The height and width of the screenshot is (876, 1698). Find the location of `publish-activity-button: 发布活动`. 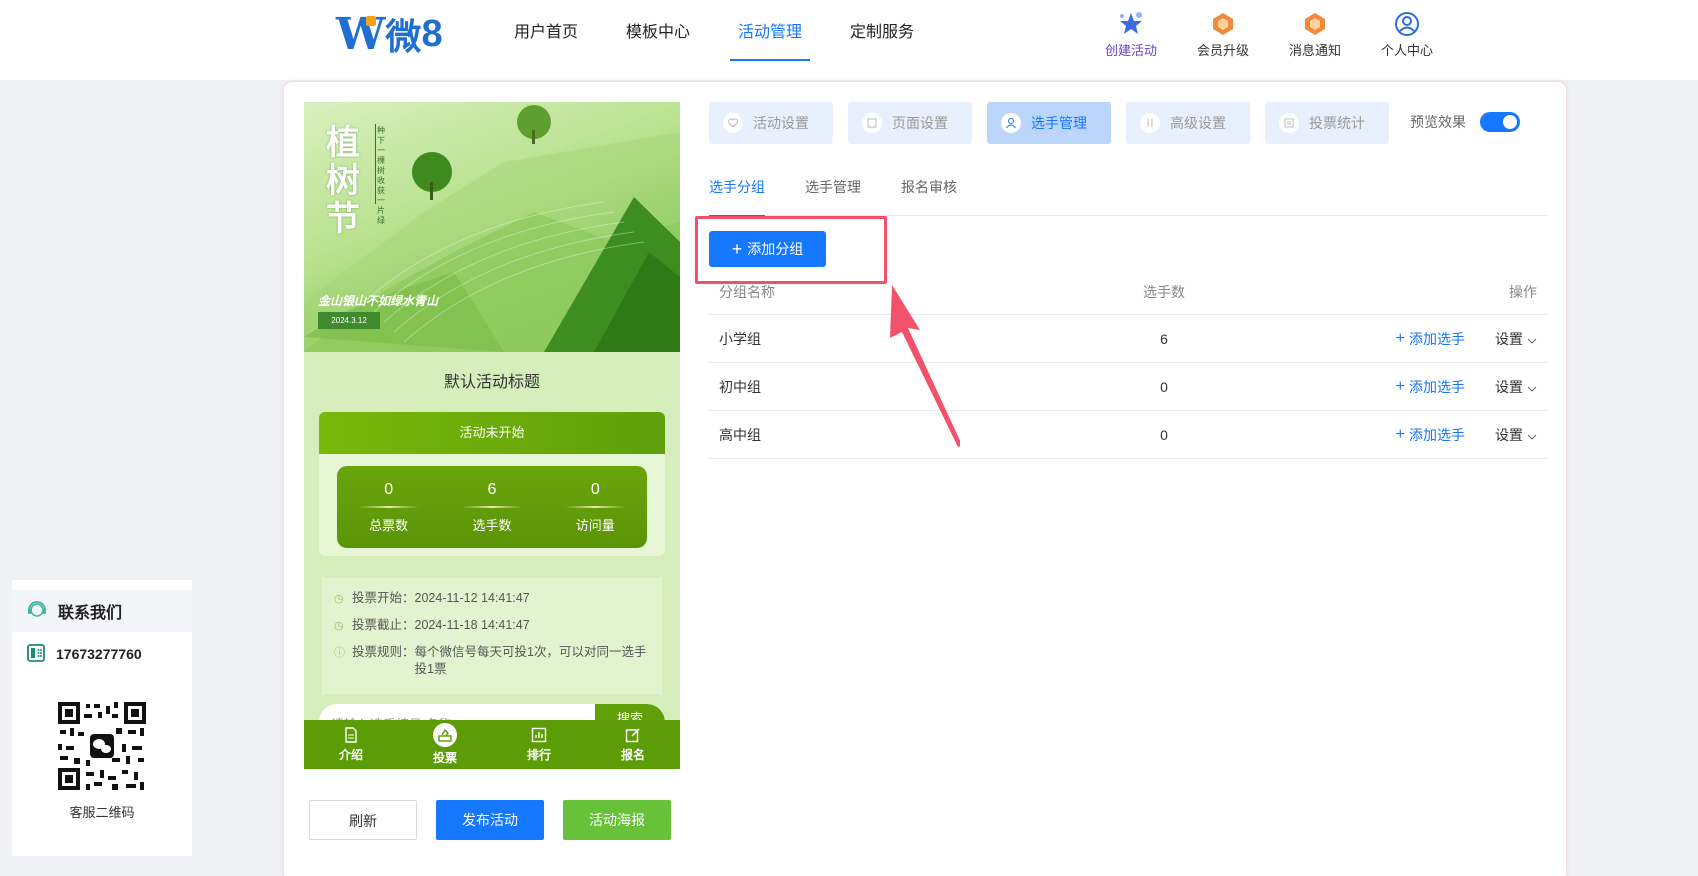

publish-activity-button: 发布活动 is located at coordinates (490, 820).